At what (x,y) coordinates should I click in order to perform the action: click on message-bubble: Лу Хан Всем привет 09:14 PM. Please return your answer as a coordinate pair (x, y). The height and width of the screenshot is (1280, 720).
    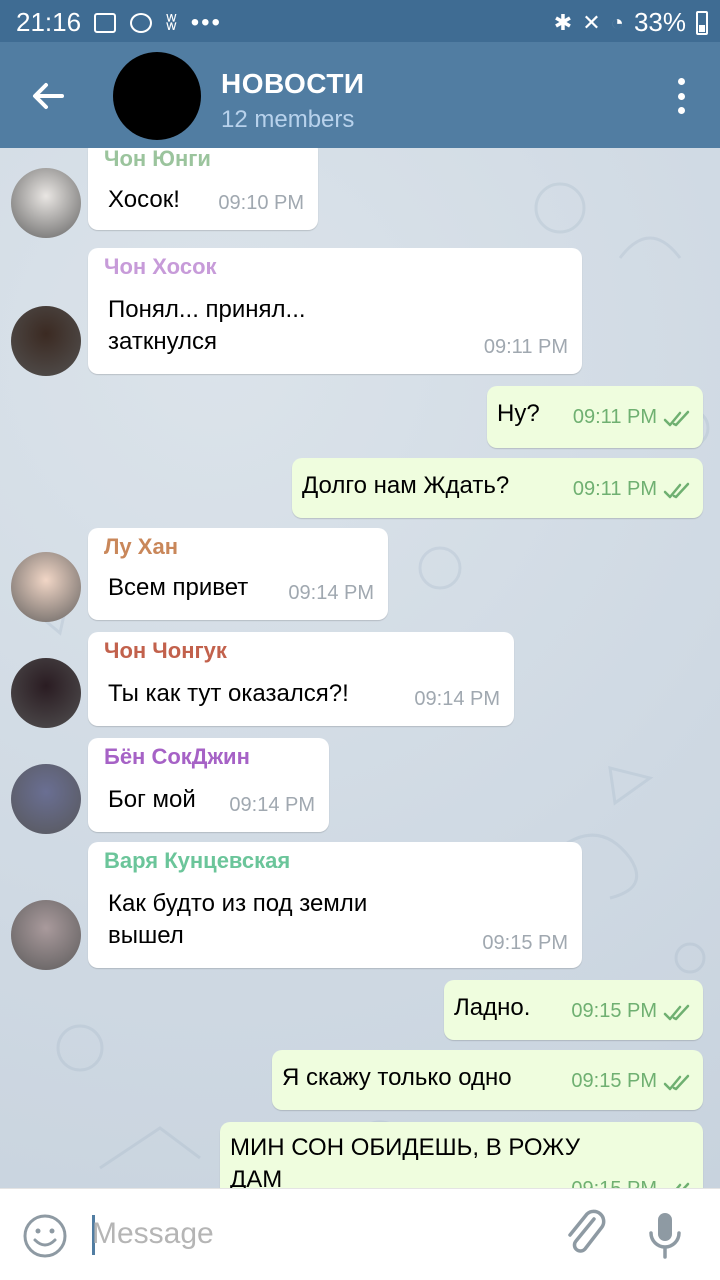
    Looking at the image, I should click on (238, 574).